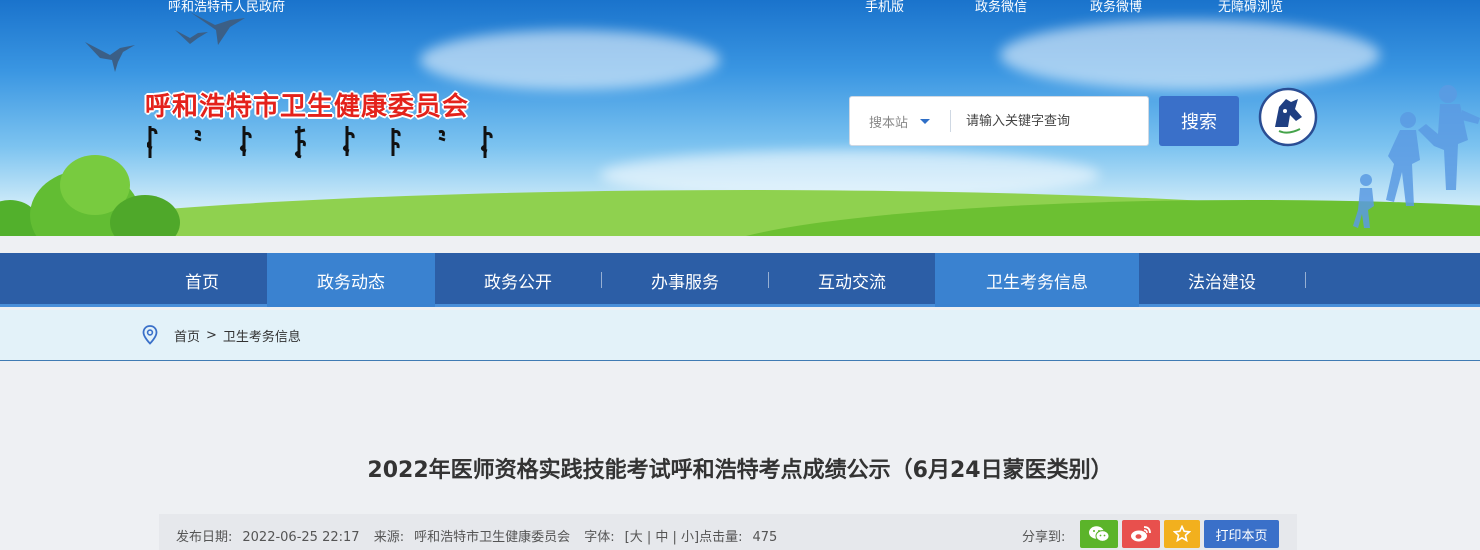  What do you see at coordinates (1199, 121) in the screenshot?
I see `search-button: 搜索` at bounding box center [1199, 121].